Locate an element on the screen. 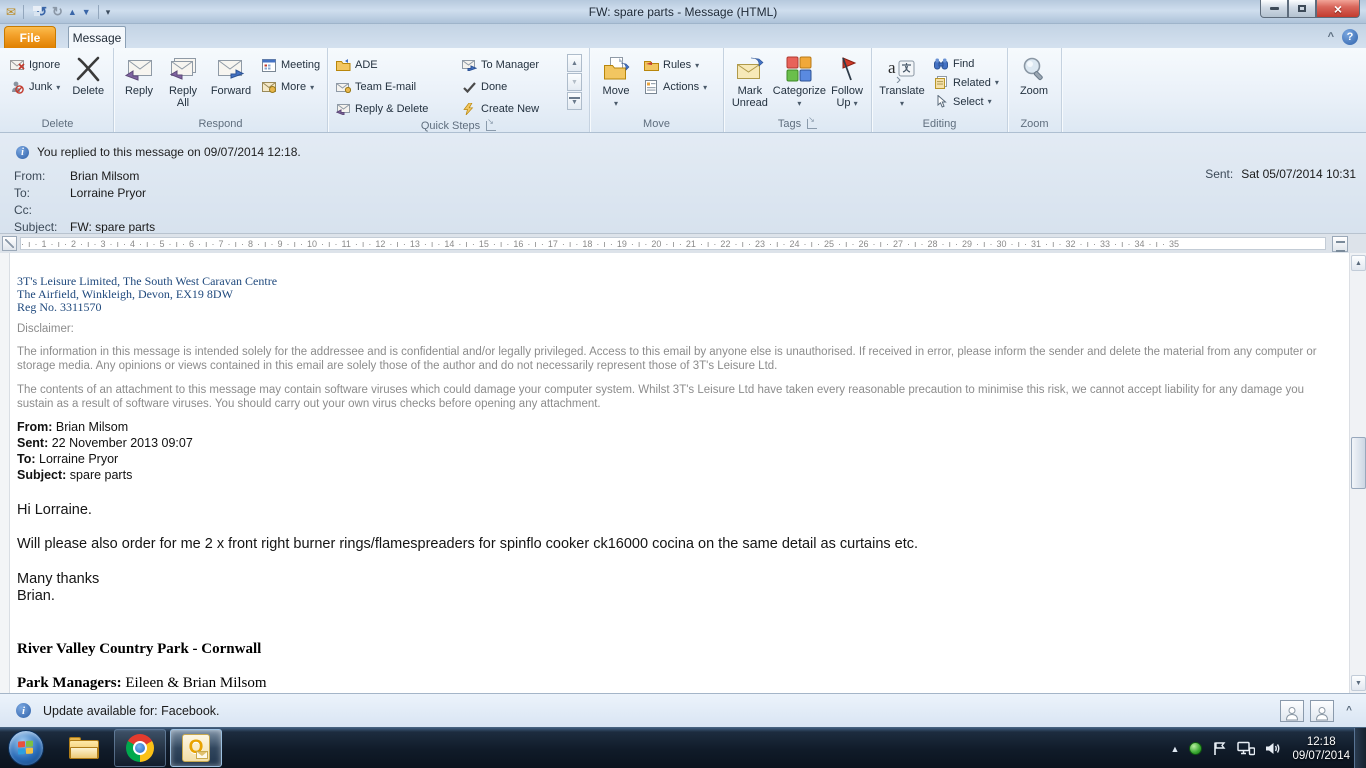 This screenshot has height=768, width=1366. actions-button: Actions ▾ is located at coordinates (678, 87).